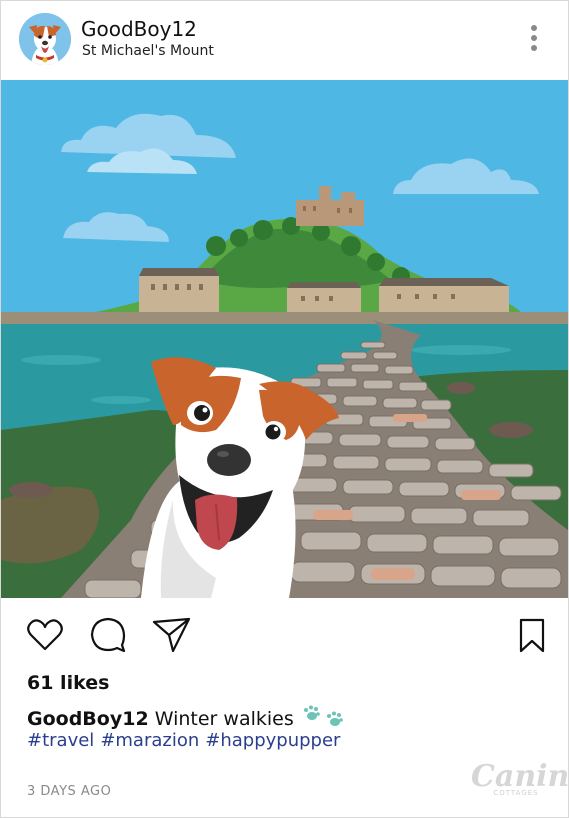 This screenshot has height=818, width=569. What do you see at coordinates (272, 740) in the screenshot?
I see `hashtag-link: #happypupper` at bounding box center [272, 740].